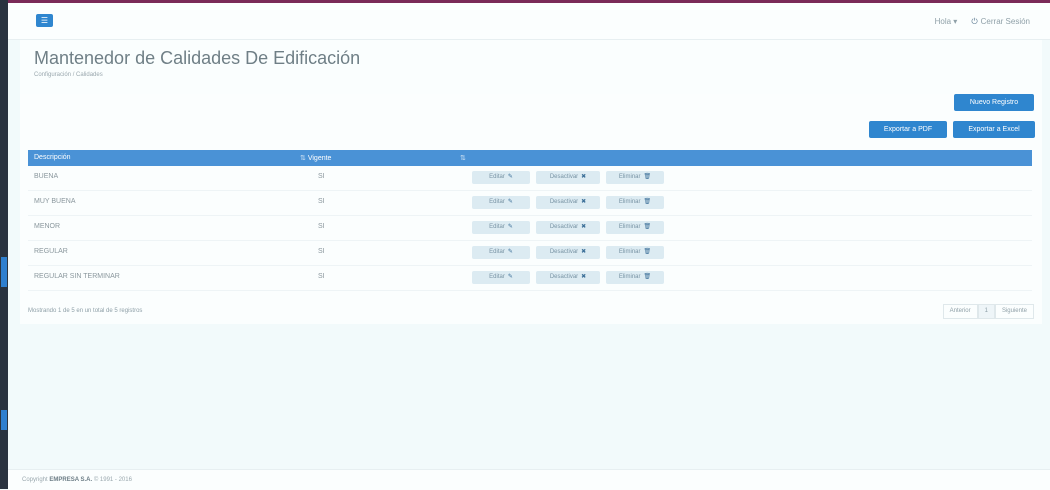 The height and width of the screenshot is (490, 1050). What do you see at coordinates (529, 479) in the screenshot?
I see `page-footer: Copyright EMPRESA S.A. © 1991 - 2016` at bounding box center [529, 479].